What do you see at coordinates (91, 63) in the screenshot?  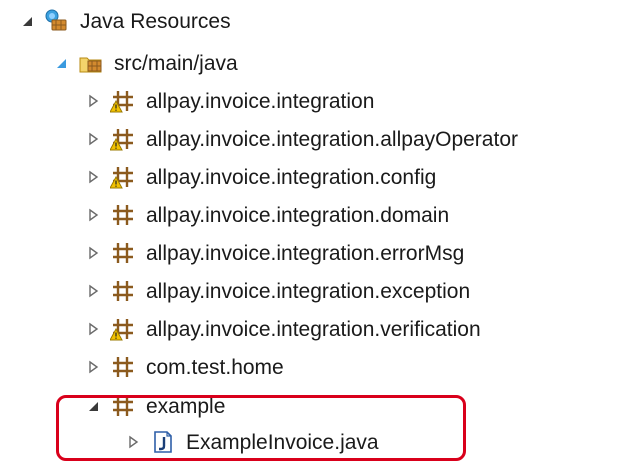 I see `source-folder-icon` at bounding box center [91, 63].